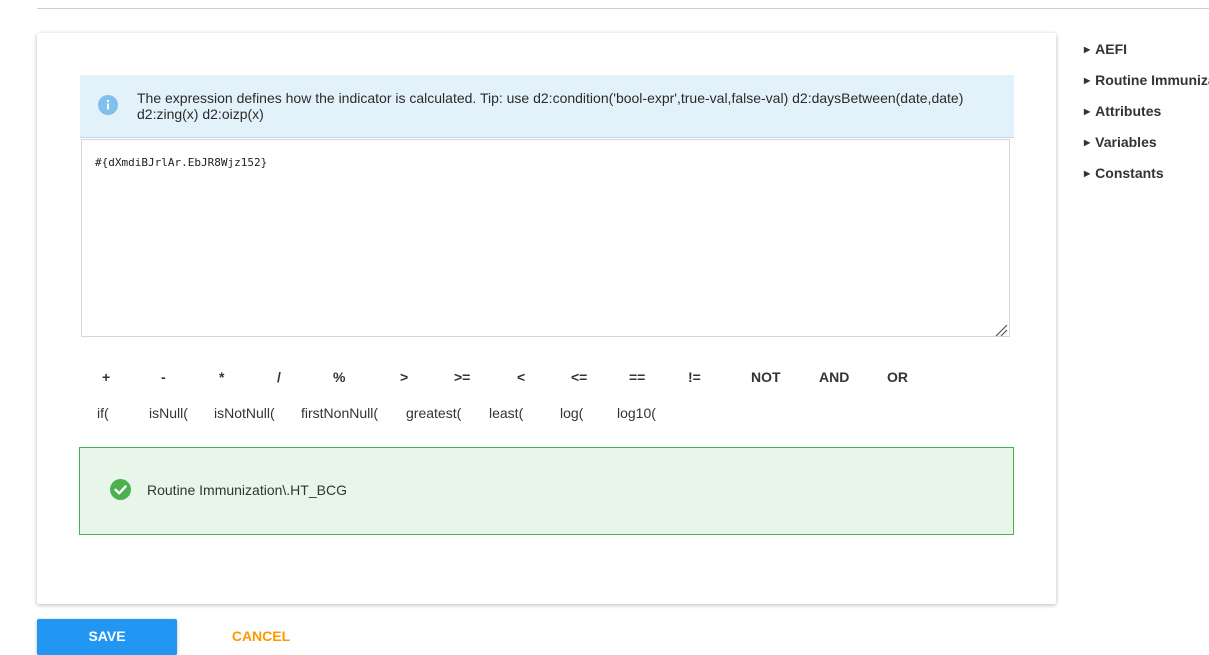 The width and height of the screenshot is (1209, 655). Describe the element at coordinates (834, 377) in the screenshot. I see `operator-and: AND` at that location.